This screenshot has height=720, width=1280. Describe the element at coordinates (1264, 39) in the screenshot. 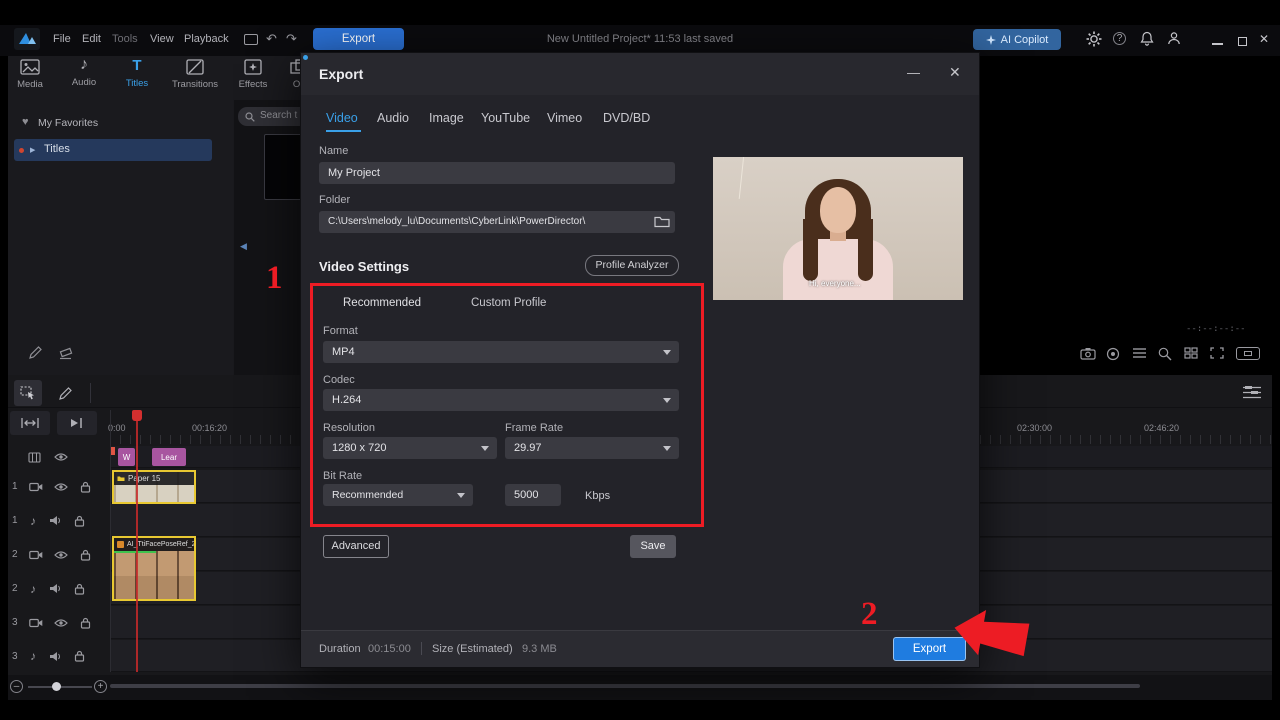

I see `window-close-button: ✕` at that location.